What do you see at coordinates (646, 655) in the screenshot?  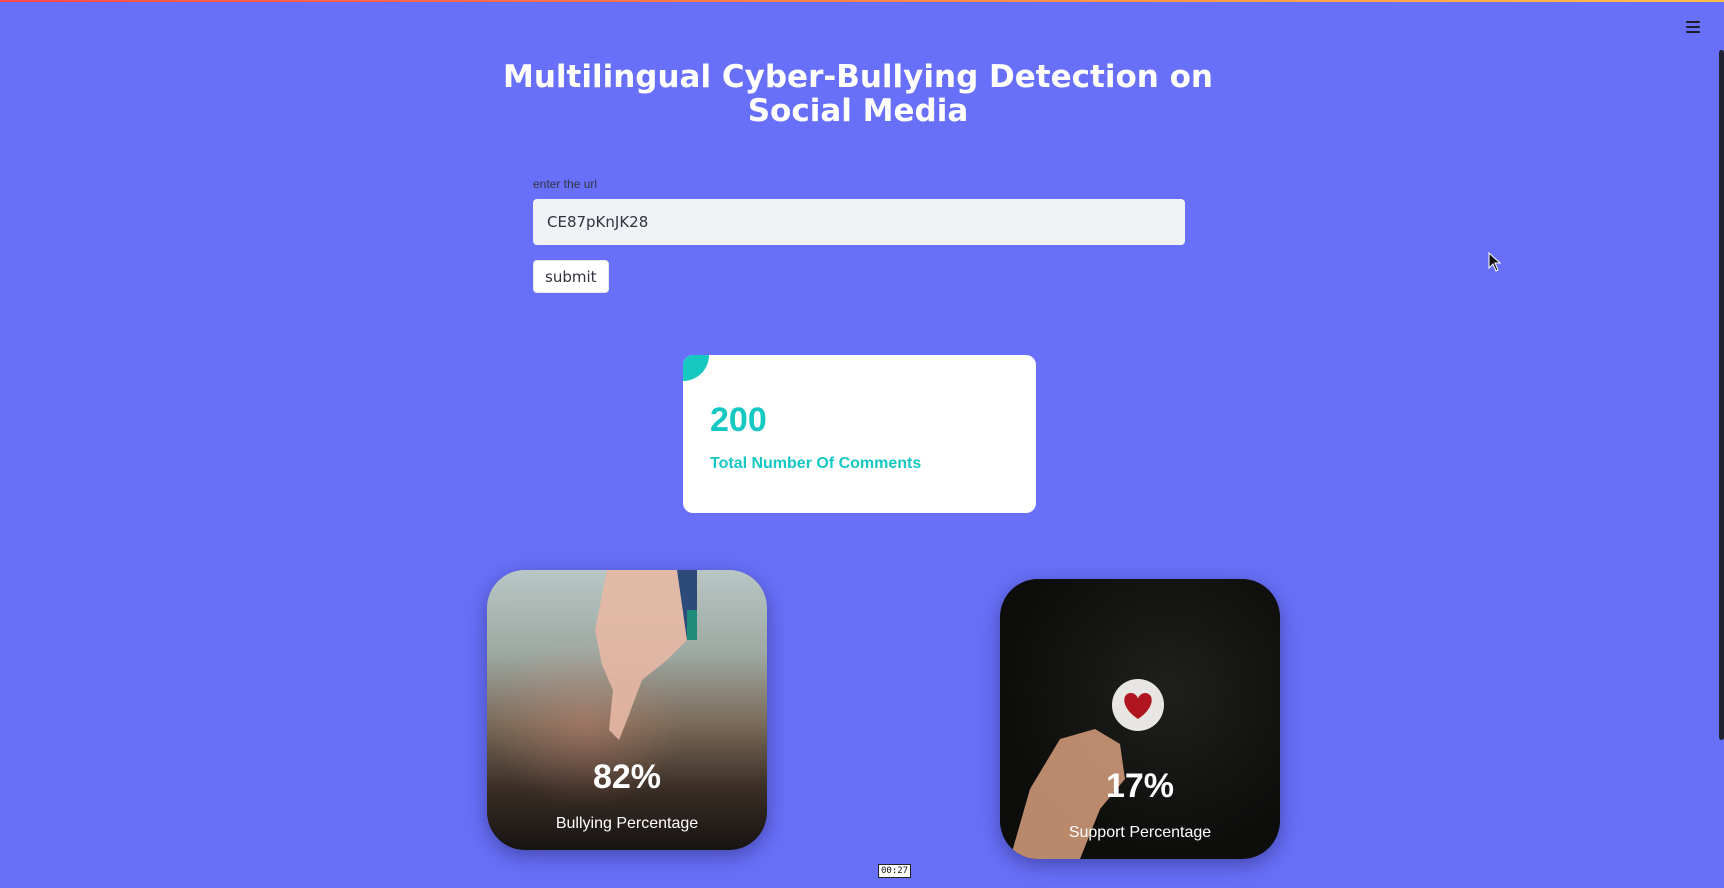 I see `thumbs-down-photo-icon` at bounding box center [646, 655].